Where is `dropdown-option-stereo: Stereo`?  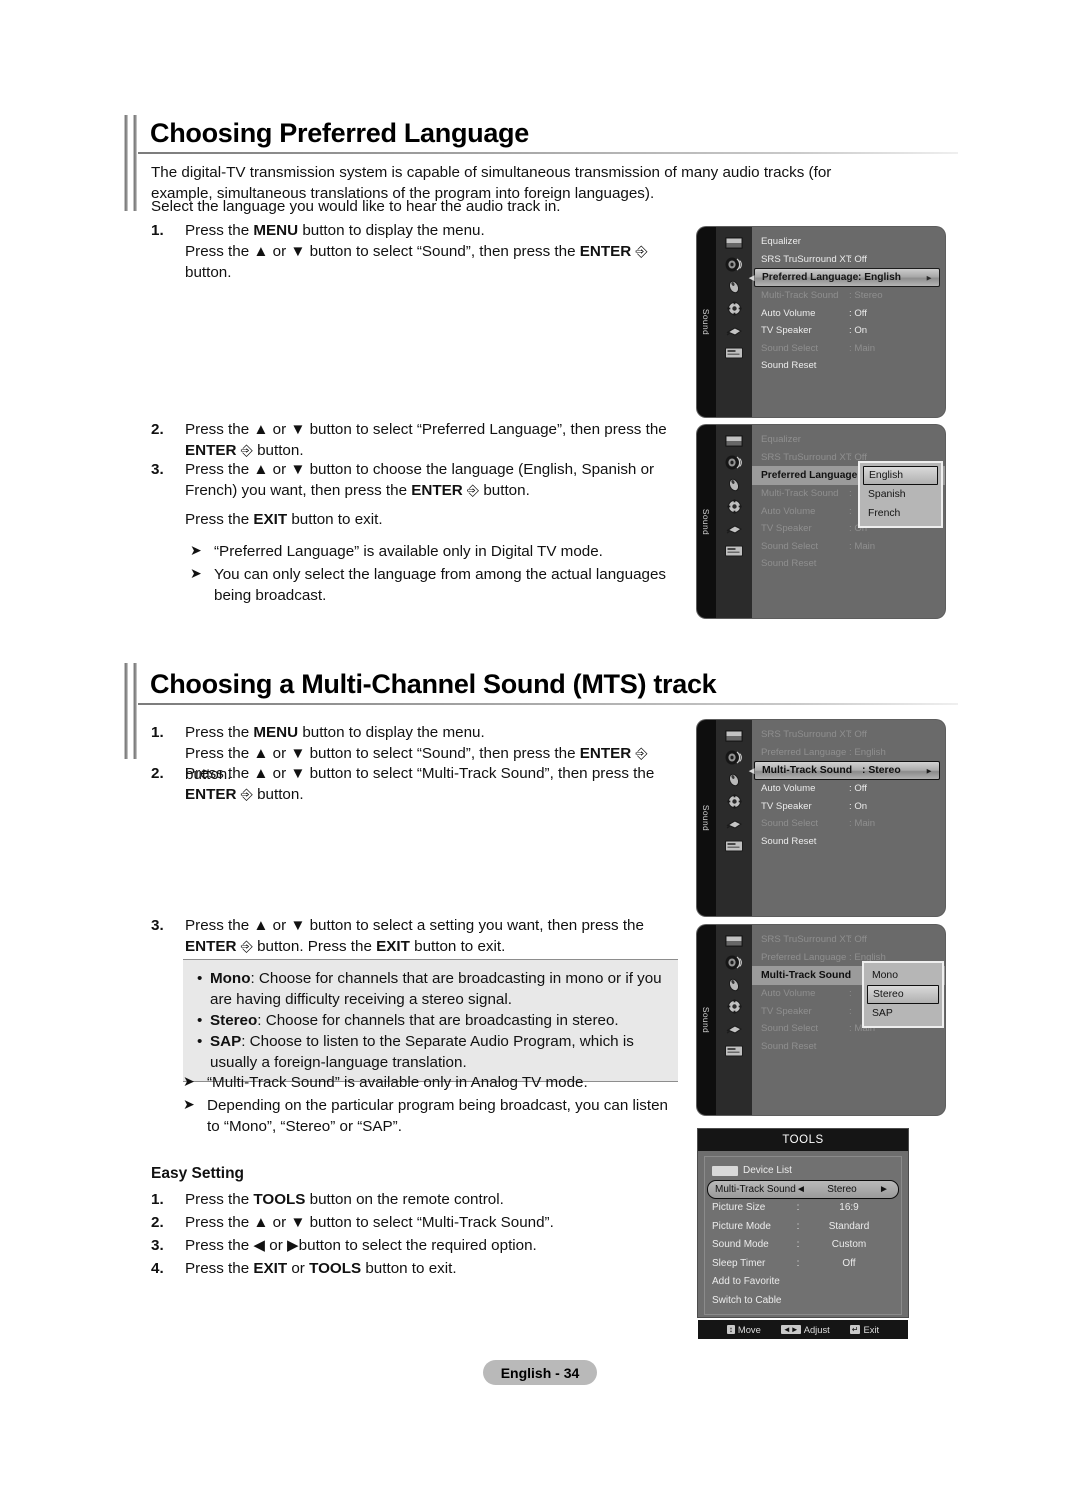
dropdown-option-stereo: Stereo is located at coordinates (903, 994).